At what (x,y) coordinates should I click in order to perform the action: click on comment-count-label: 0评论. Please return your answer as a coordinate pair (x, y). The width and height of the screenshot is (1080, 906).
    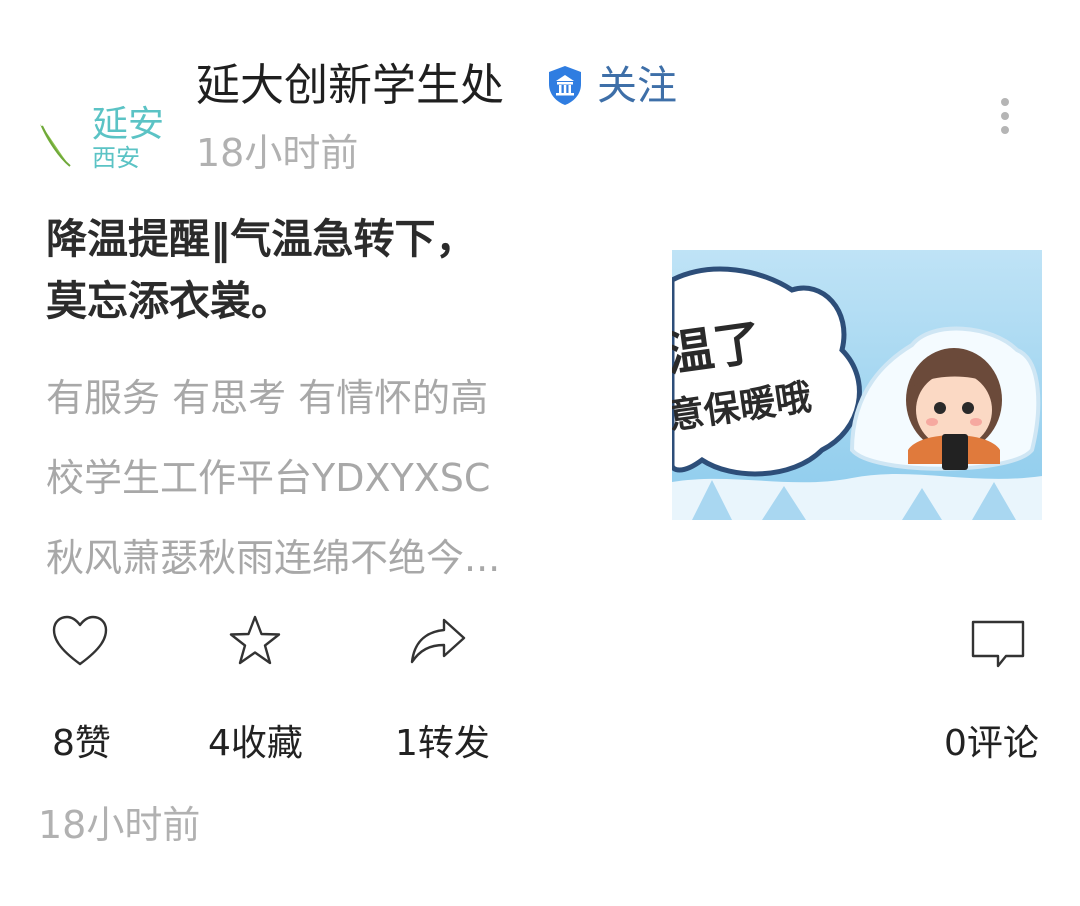
    Looking at the image, I should click on (991, 744).